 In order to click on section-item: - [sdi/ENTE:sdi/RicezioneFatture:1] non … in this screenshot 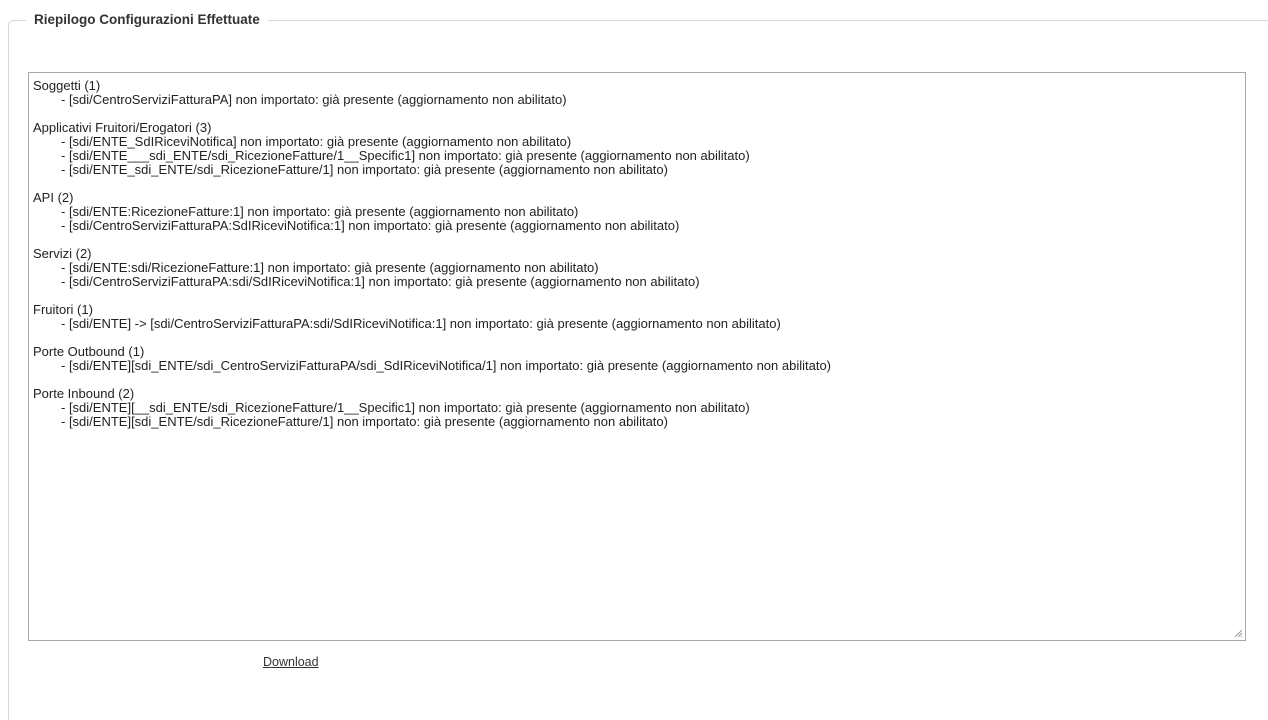, I will do `click(330, 267)`.